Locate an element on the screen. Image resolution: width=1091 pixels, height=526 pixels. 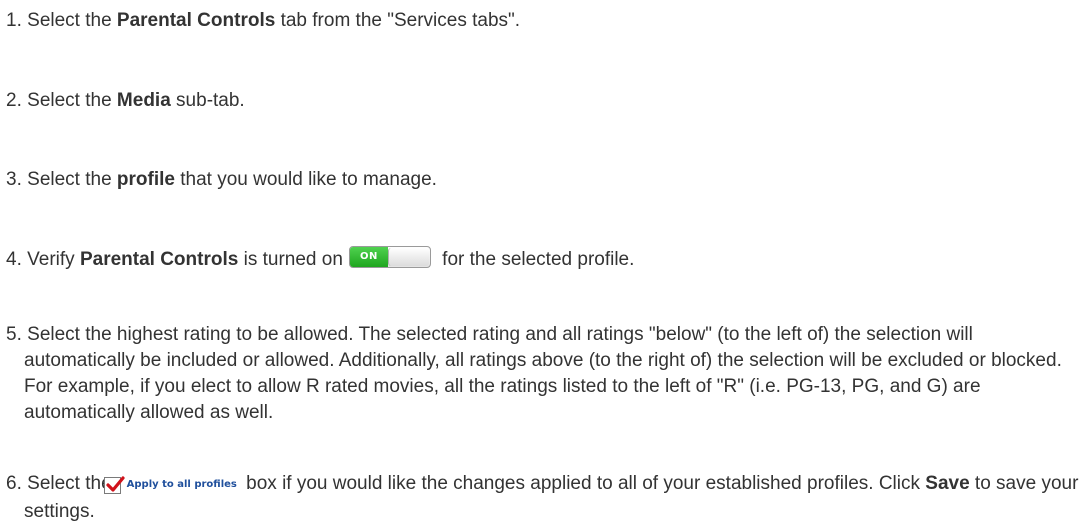
step-number: 5. is located at coordinates (14, 334).